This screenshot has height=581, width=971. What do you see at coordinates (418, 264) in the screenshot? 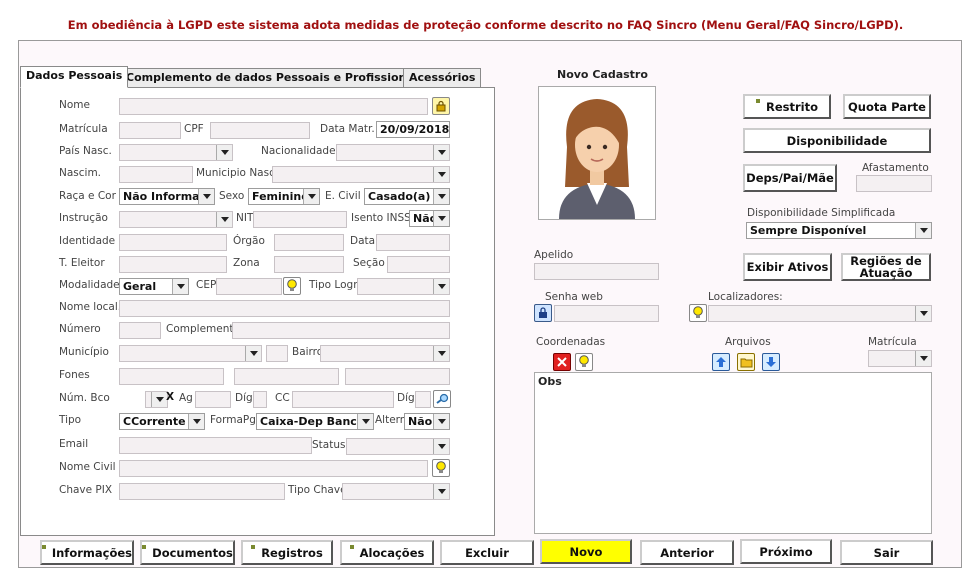
I see `secao-input` at bounding box center [418, 264].